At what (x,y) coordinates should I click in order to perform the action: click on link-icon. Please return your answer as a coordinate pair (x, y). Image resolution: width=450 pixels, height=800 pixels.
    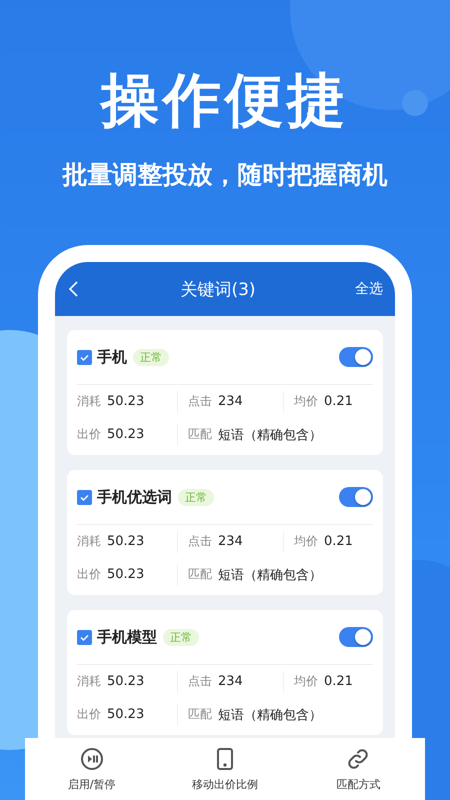
    Looking at the image, I should click on (358, 758).